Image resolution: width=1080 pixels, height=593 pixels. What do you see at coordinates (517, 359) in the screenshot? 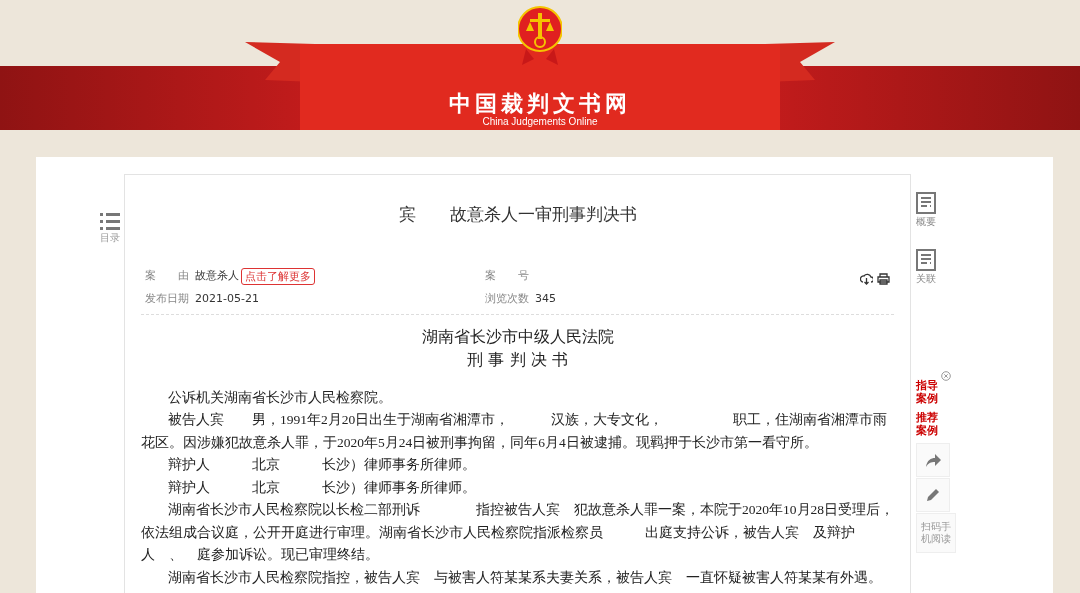
I see `document-type: 刑 事 判 决 书` at bounding box center [517, 359].